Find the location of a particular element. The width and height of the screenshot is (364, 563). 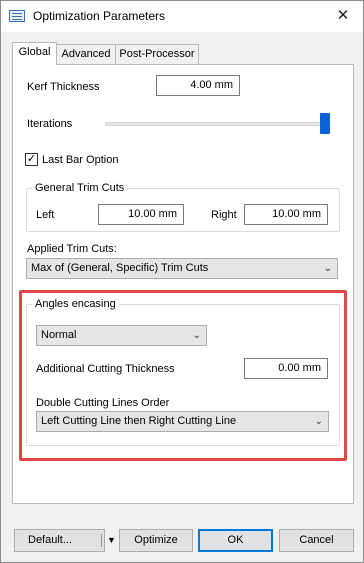

applied-trim-cuts-value: Max of (General, Specific) Trim Cuts is located at coordinates (120, 268).